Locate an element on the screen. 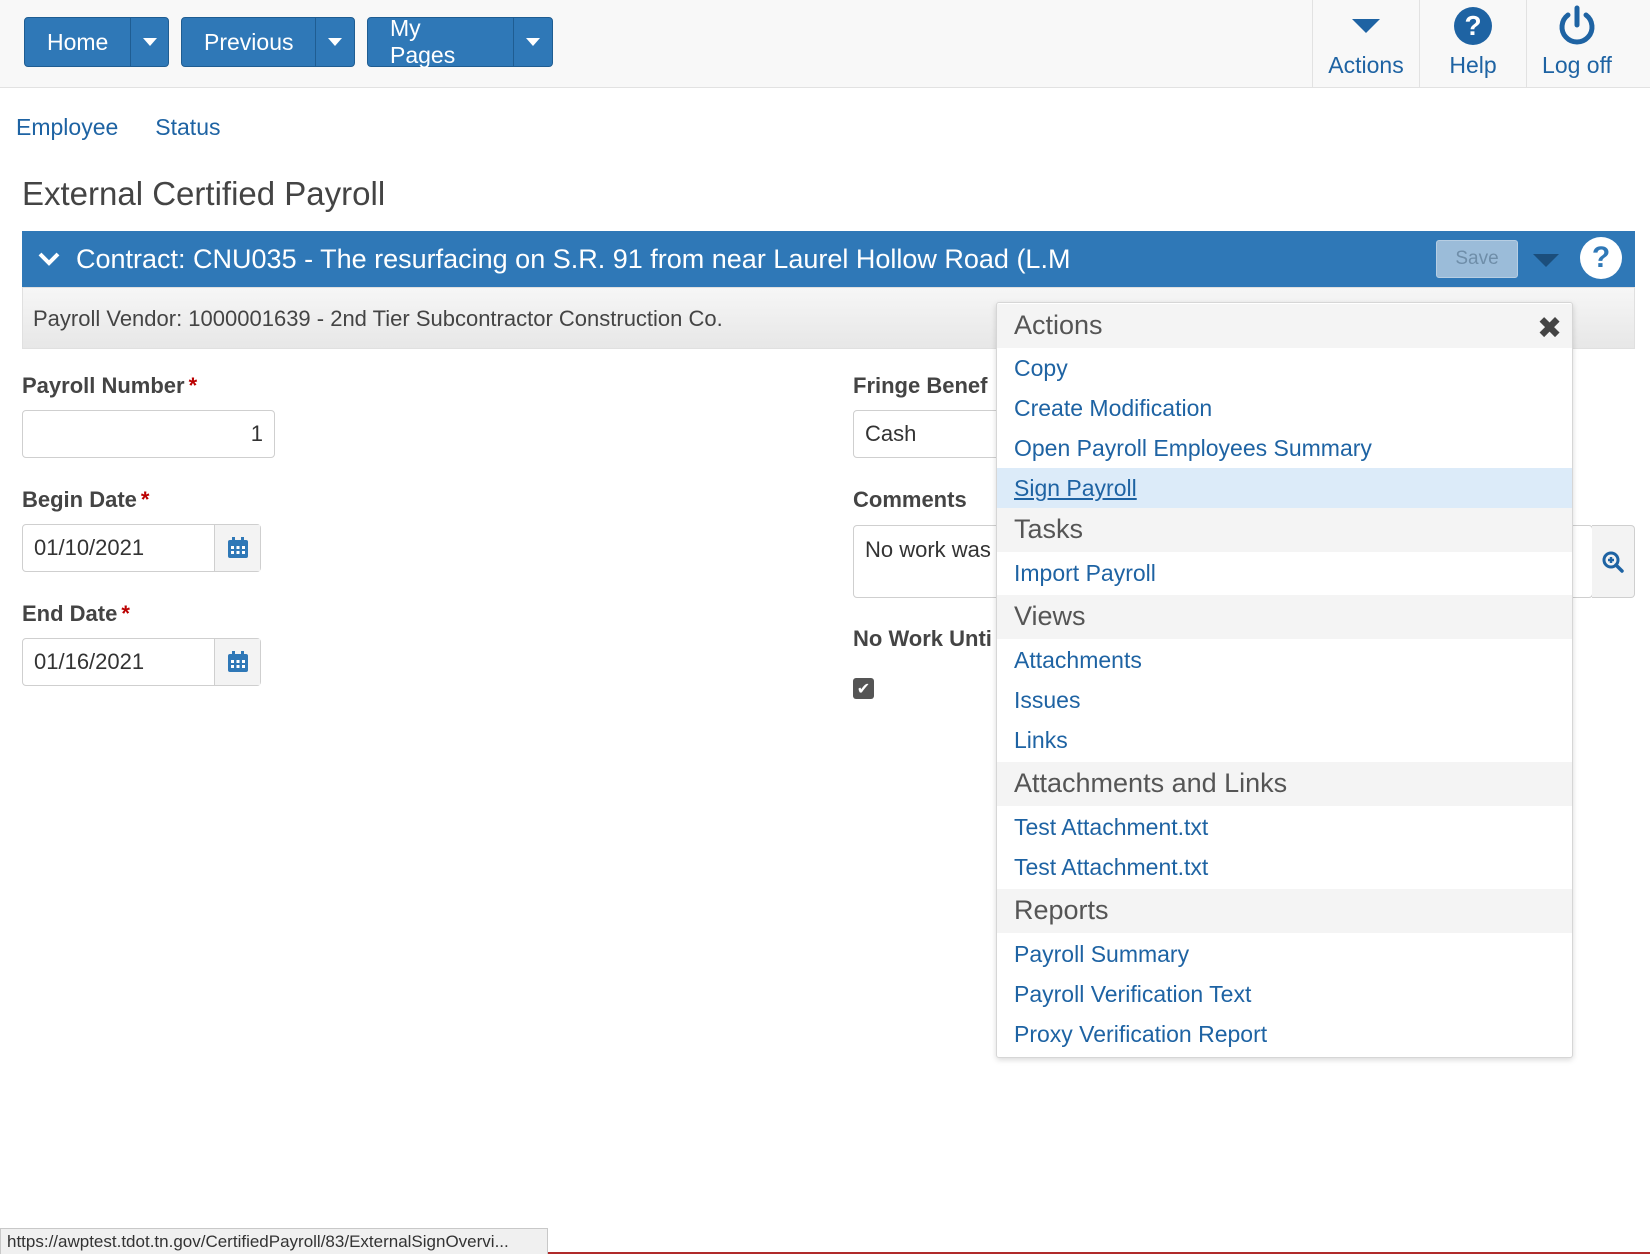  home-dropdown-toggle is located at coordinates (149, 42).